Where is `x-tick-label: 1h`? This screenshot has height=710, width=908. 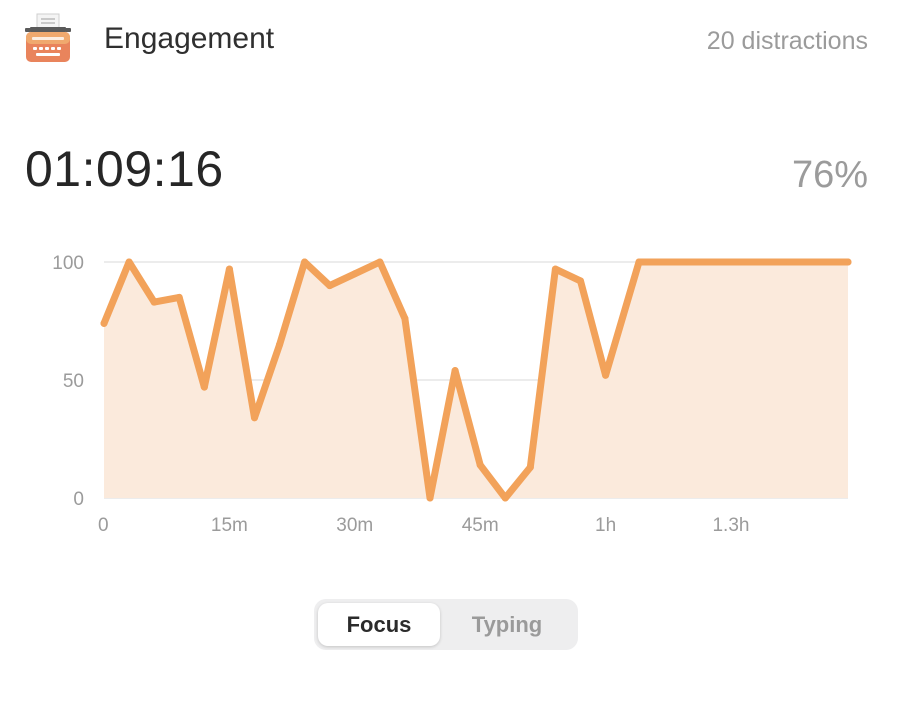 x-tick-label: 1h is located at coordinates (605, 525).